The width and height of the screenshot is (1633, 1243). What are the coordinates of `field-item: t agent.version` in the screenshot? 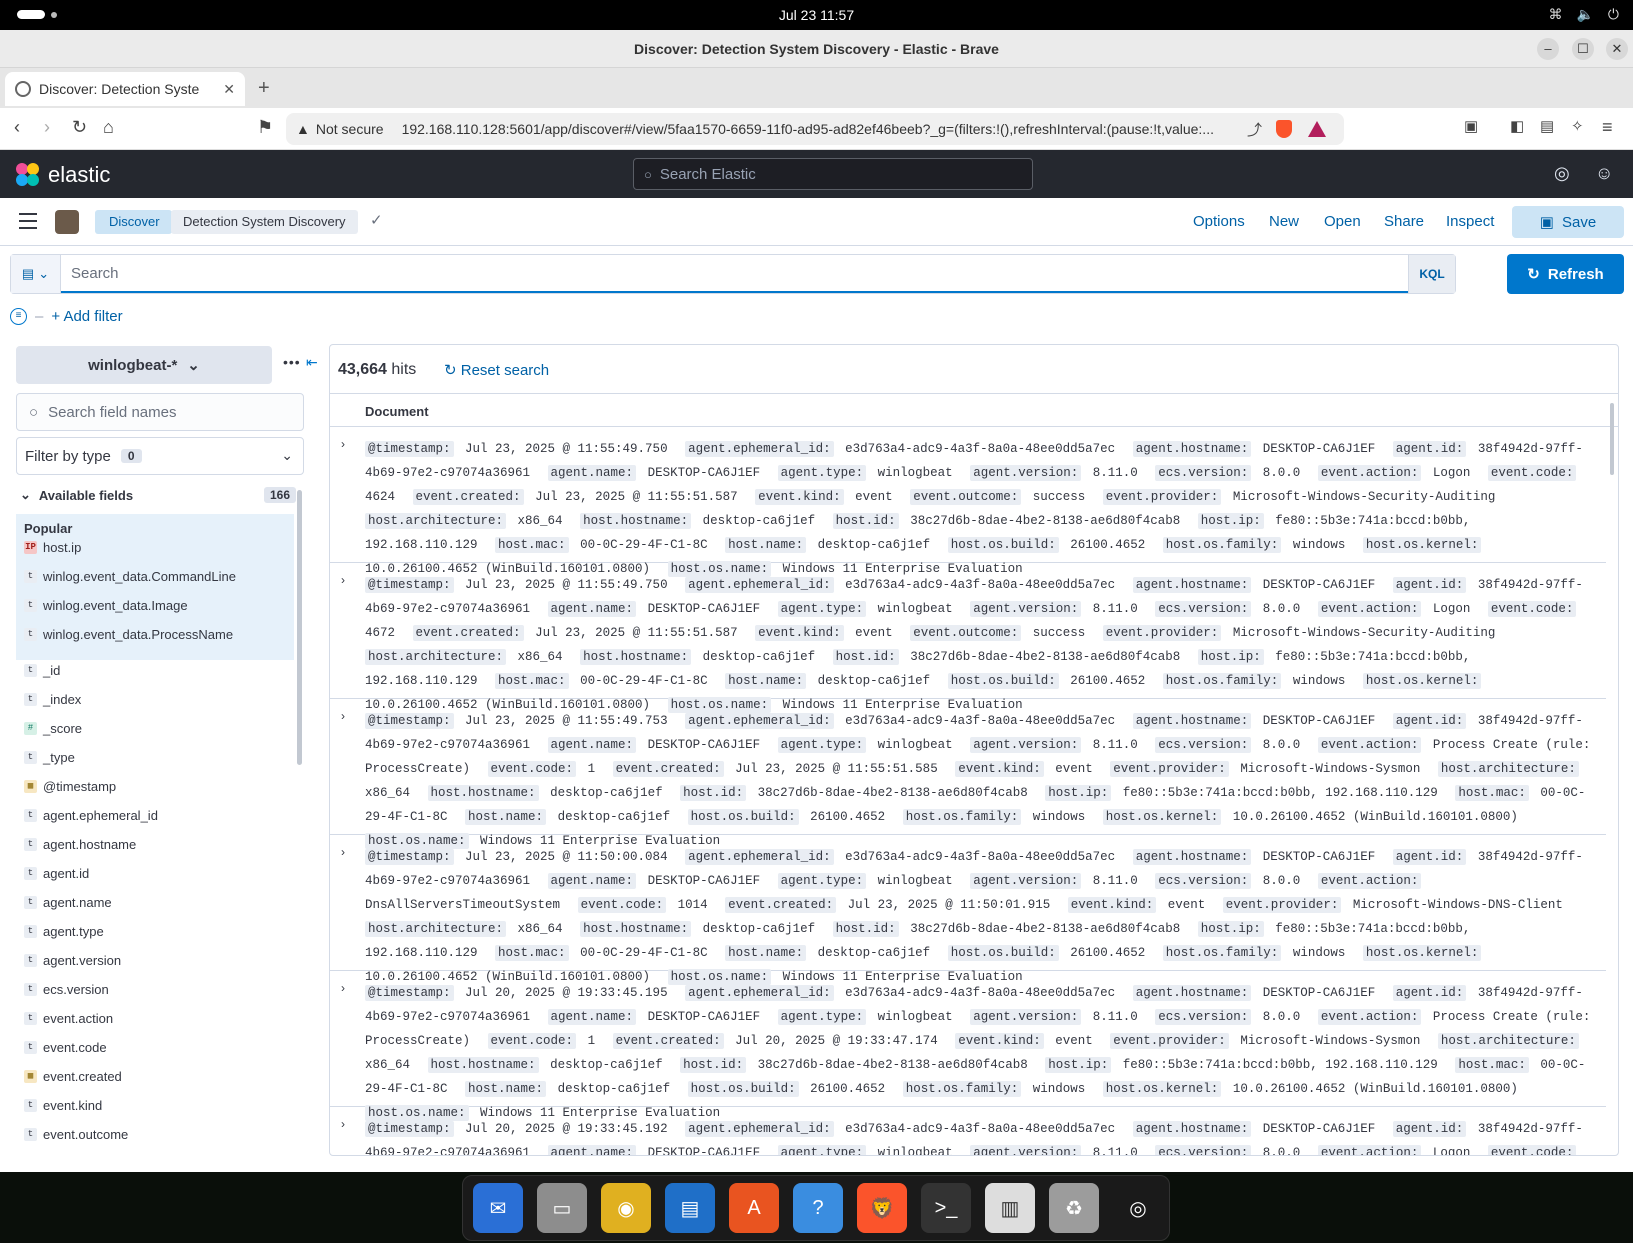 It's located at (72, 960).